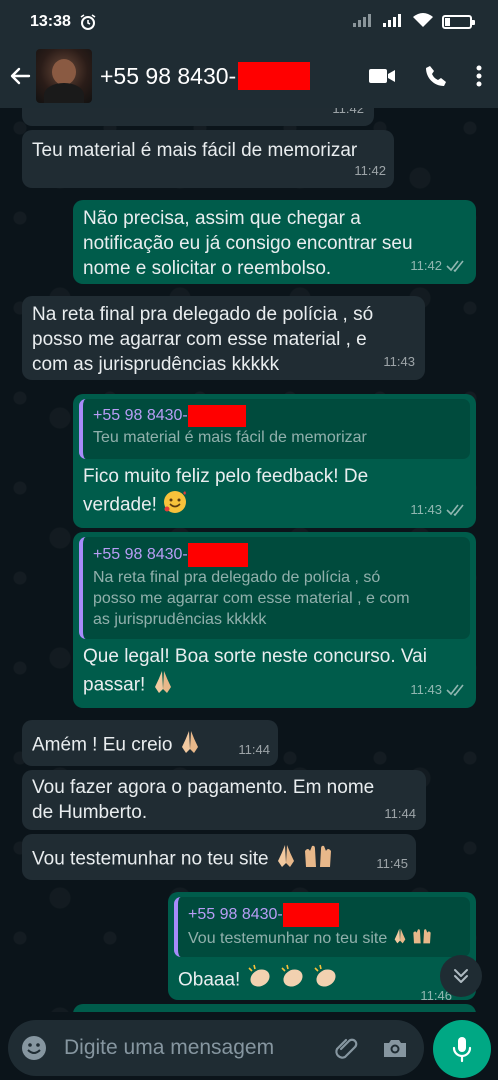 Image resolution: width=498 pixels, height=1080 pixels. What do you see at coordinates (180, 619) in the screenshot?
I see `quote-text: as jurisprudências kkkkk` at bounding box center [180, 619].